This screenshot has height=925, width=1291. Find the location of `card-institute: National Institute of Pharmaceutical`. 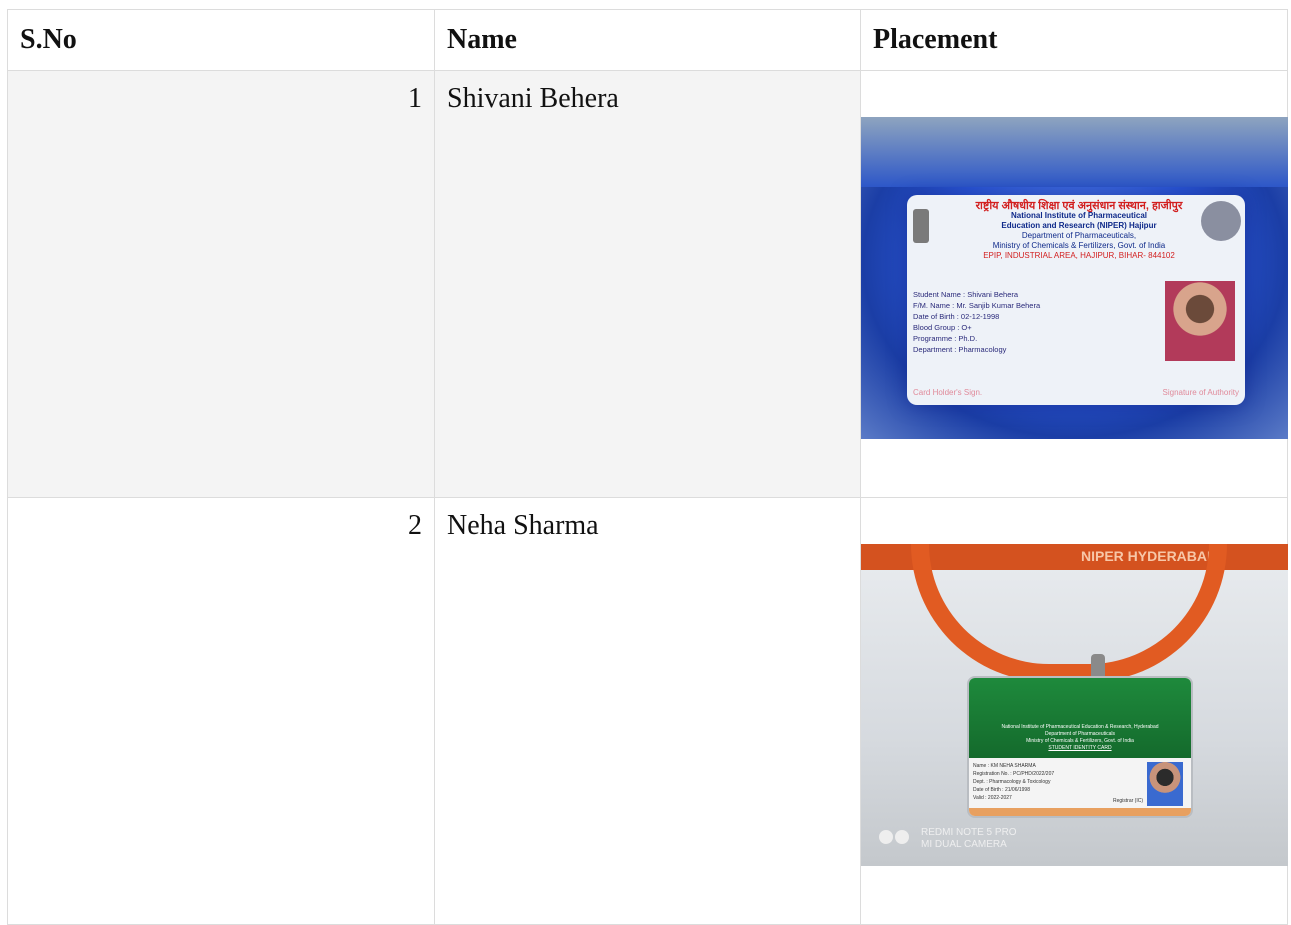

card-institute: National Institute of Pharmaceutical is located at coordinates (1079, 215).